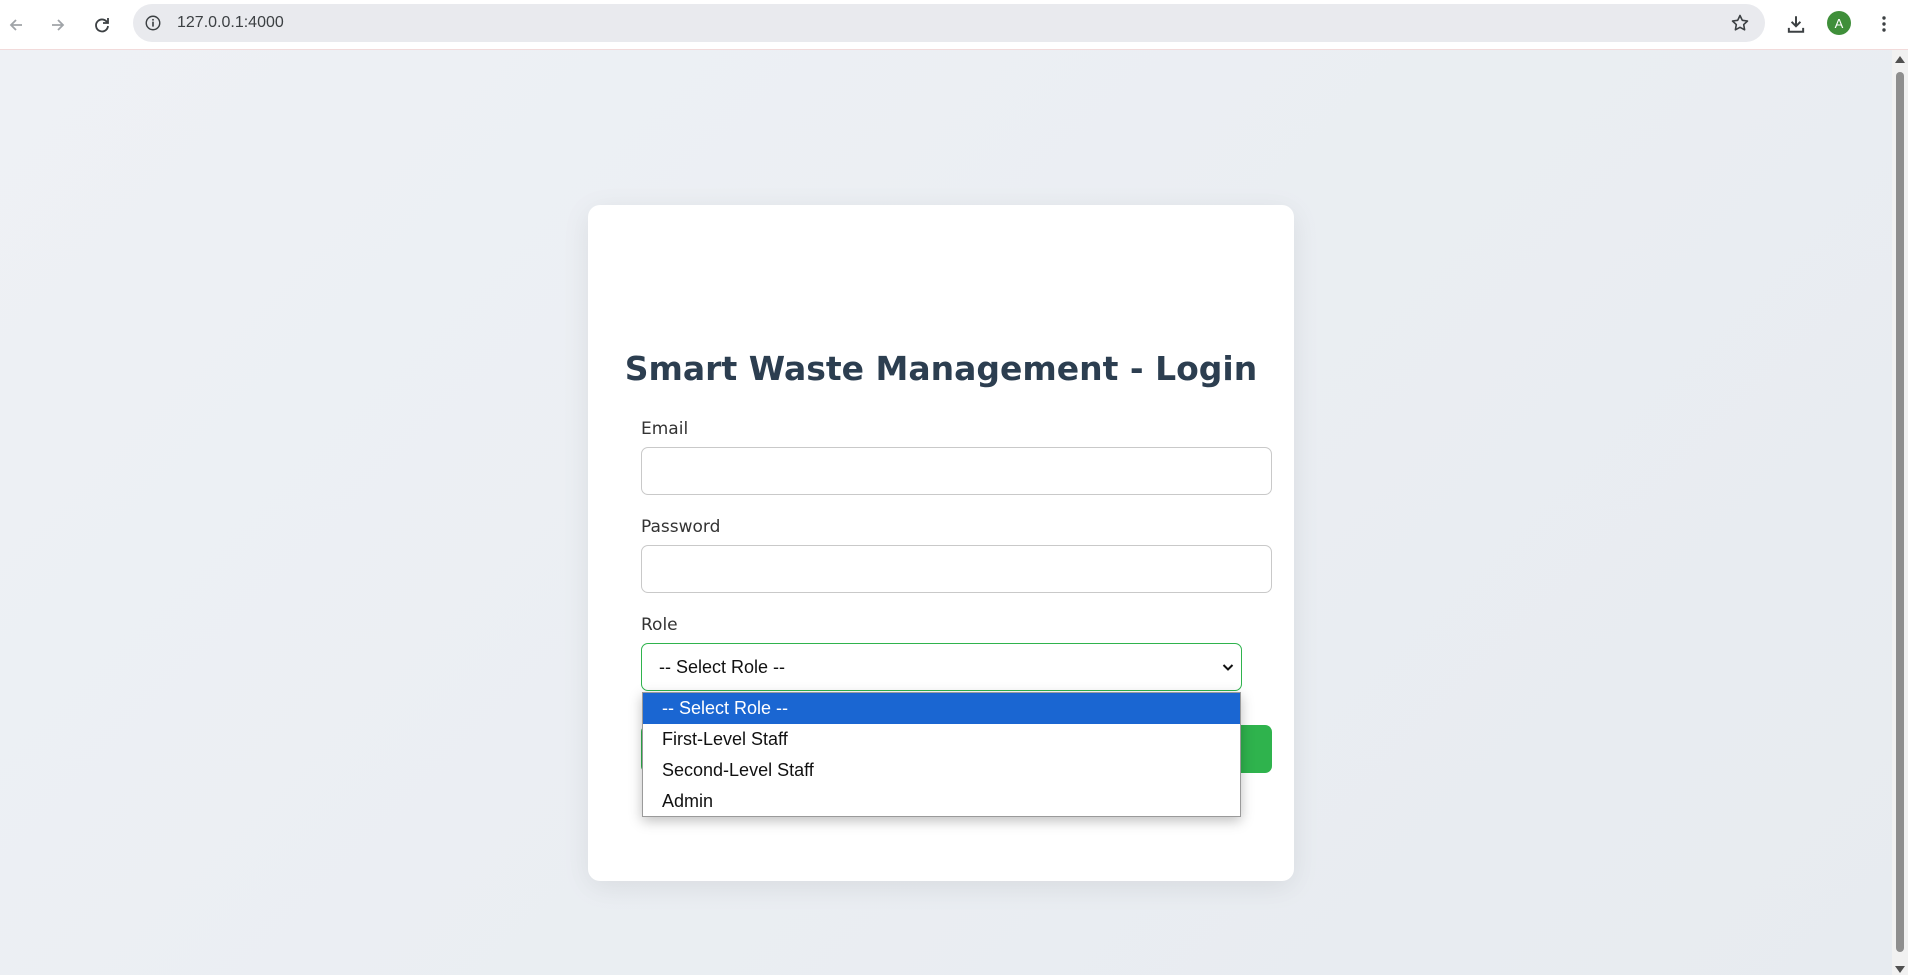  What do you see at coordinates (1796, 24) in the screenshot?
I see `download-icon` at bounding box center [1796, 24].